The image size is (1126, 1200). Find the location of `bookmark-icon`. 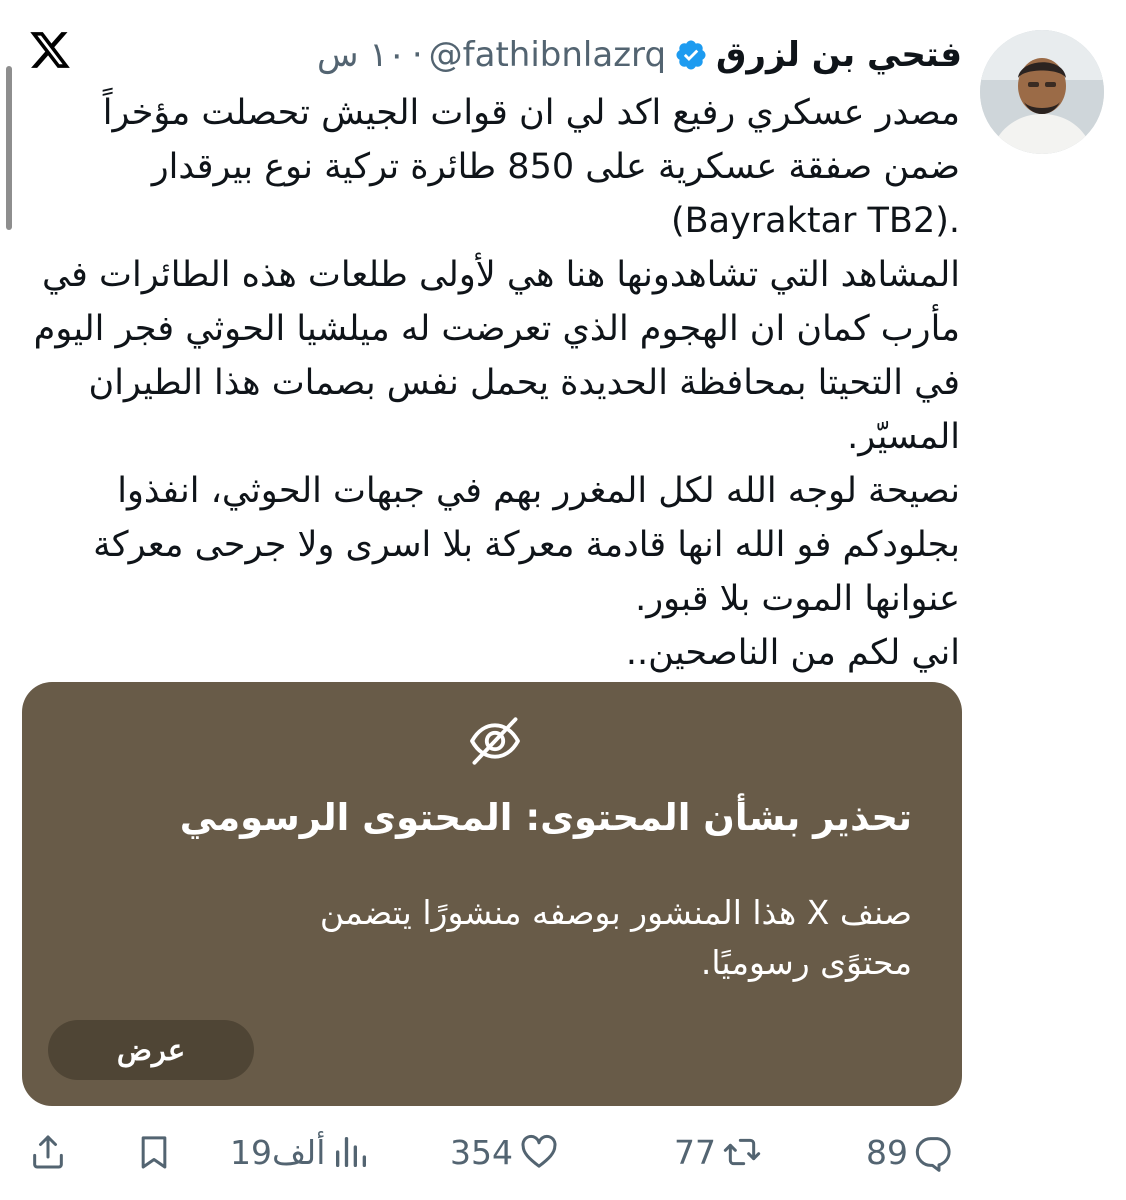

bookmark-icon is located at coordinates (154, 1152).